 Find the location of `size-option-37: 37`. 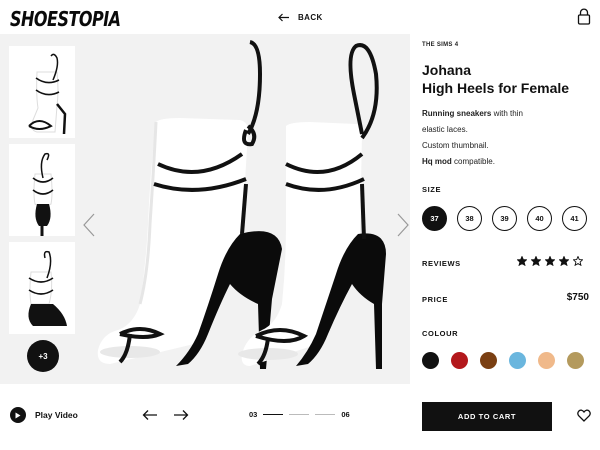

size-option-37: 37 is located at coordinates (434, 218).